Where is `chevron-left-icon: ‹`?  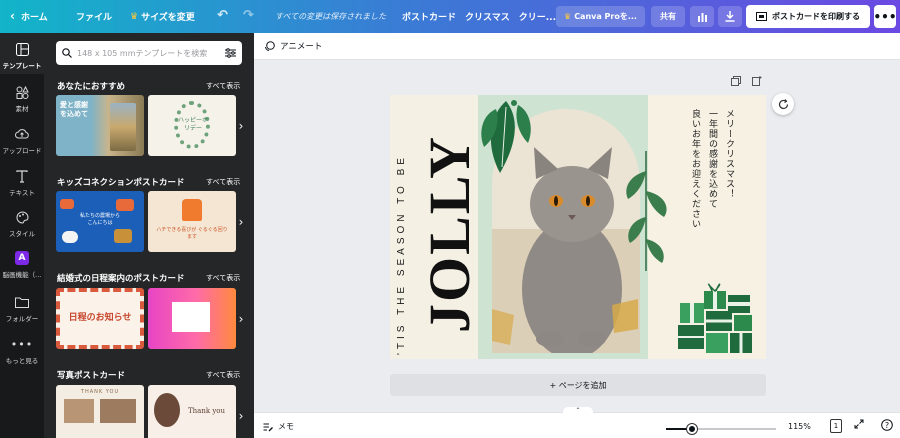 chevron-left-icon: ‹ is located at coordinates (12, 16).